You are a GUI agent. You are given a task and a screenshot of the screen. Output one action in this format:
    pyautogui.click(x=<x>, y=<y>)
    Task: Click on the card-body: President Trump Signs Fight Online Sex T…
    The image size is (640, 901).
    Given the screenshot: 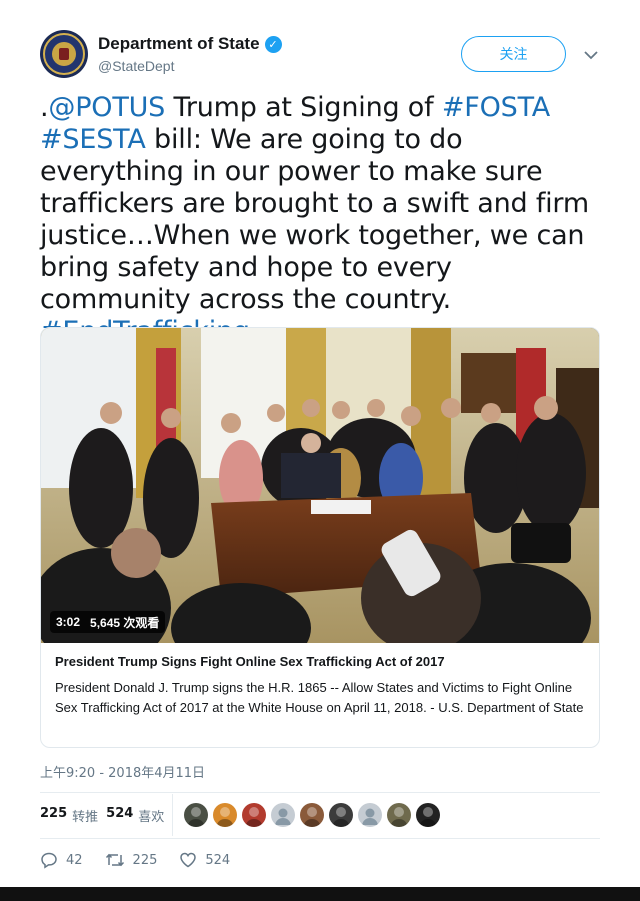 What is the action you would take?
    pyautogui.click(x=320, y=686)
    